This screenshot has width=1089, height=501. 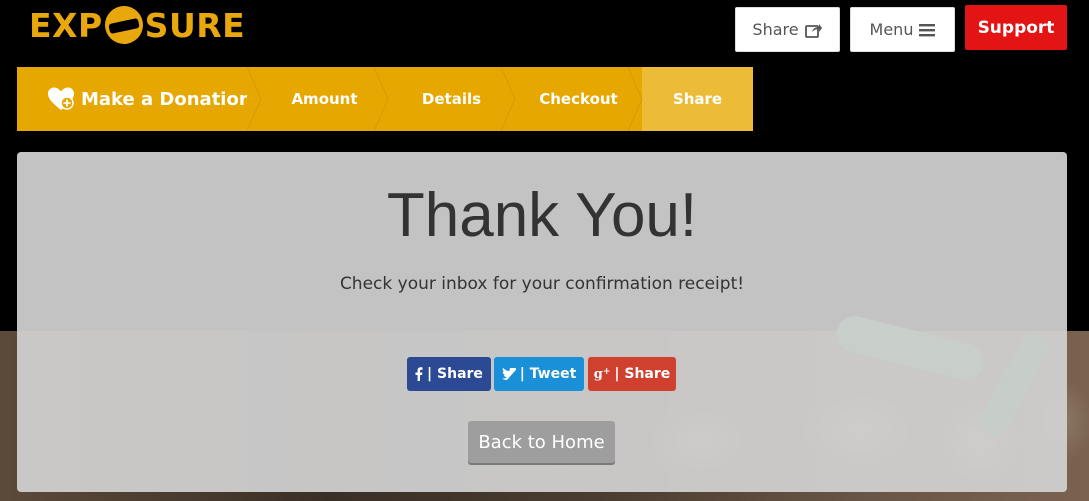 I want to click on google-plus-icon: g +, so click(x=602, y=374).